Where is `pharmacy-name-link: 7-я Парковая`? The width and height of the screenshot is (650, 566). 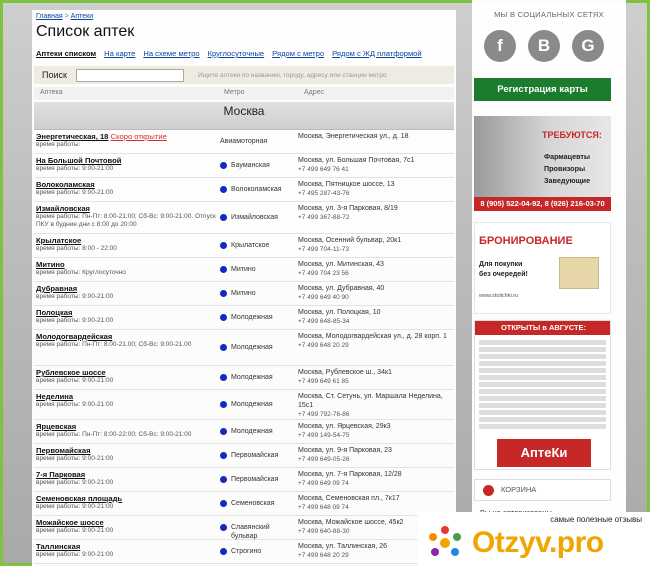
pharmacy-name-link: 7-я Парковая is located at coordinates (60, 474).